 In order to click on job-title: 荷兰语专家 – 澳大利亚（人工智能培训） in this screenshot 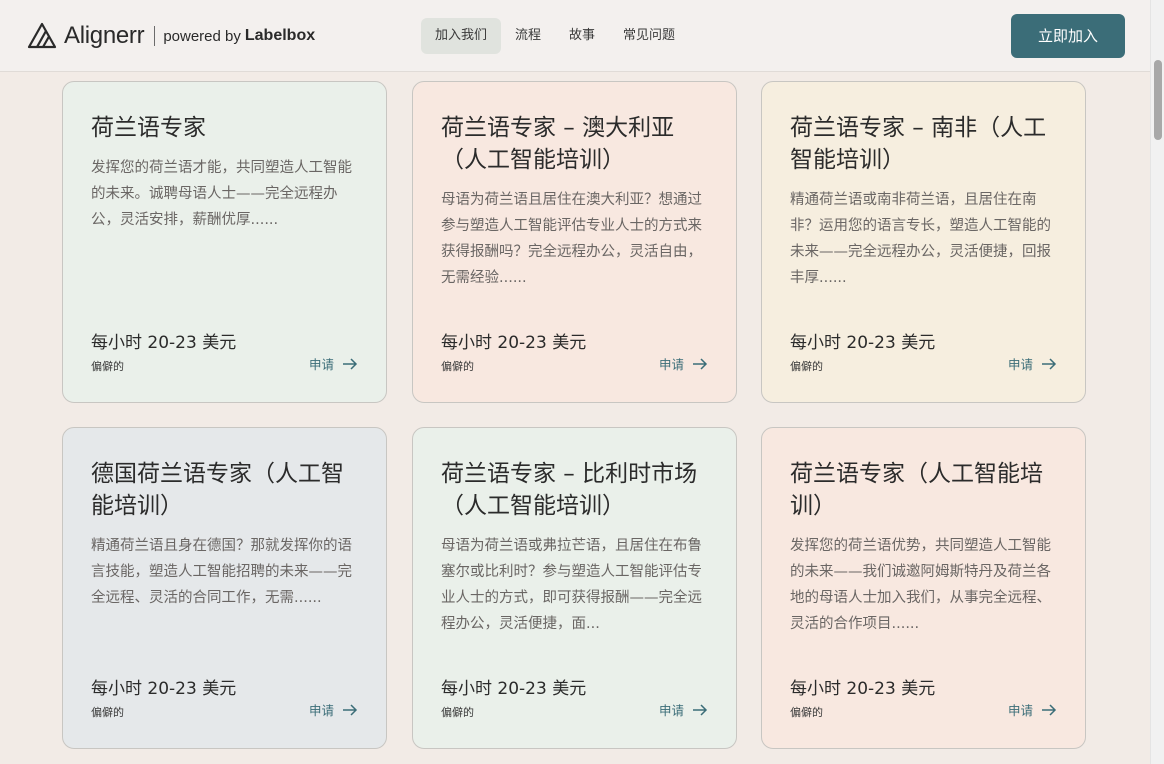, I will do `click(558, 144)`.